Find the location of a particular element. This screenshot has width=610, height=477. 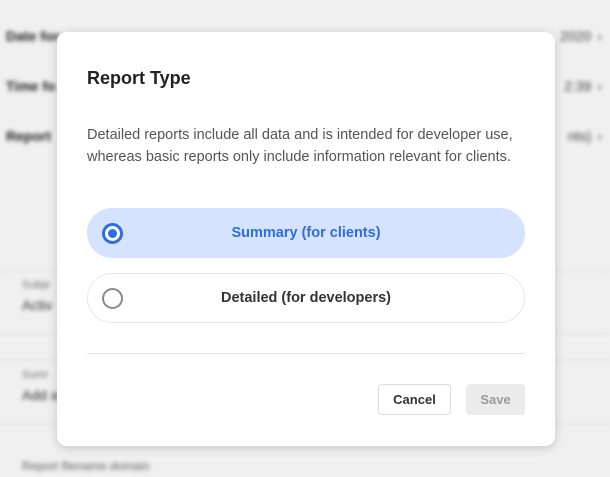

option-detailed: Detailed (for developers) is located at coordinates (306, 298).